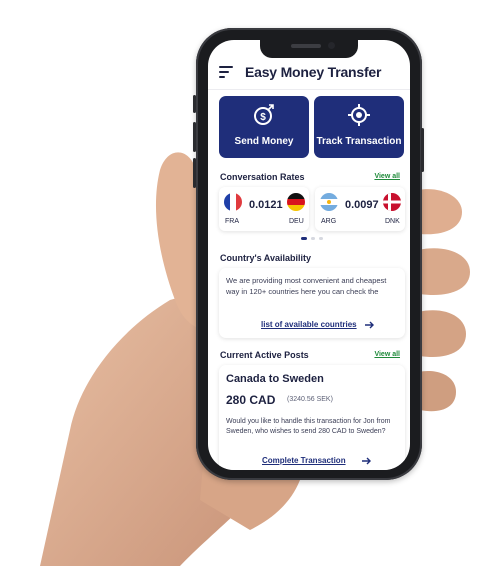  What do you see at coordinates (359, 115) in the screenshot?
I see `target-icon` at bounding box center [359, 115].